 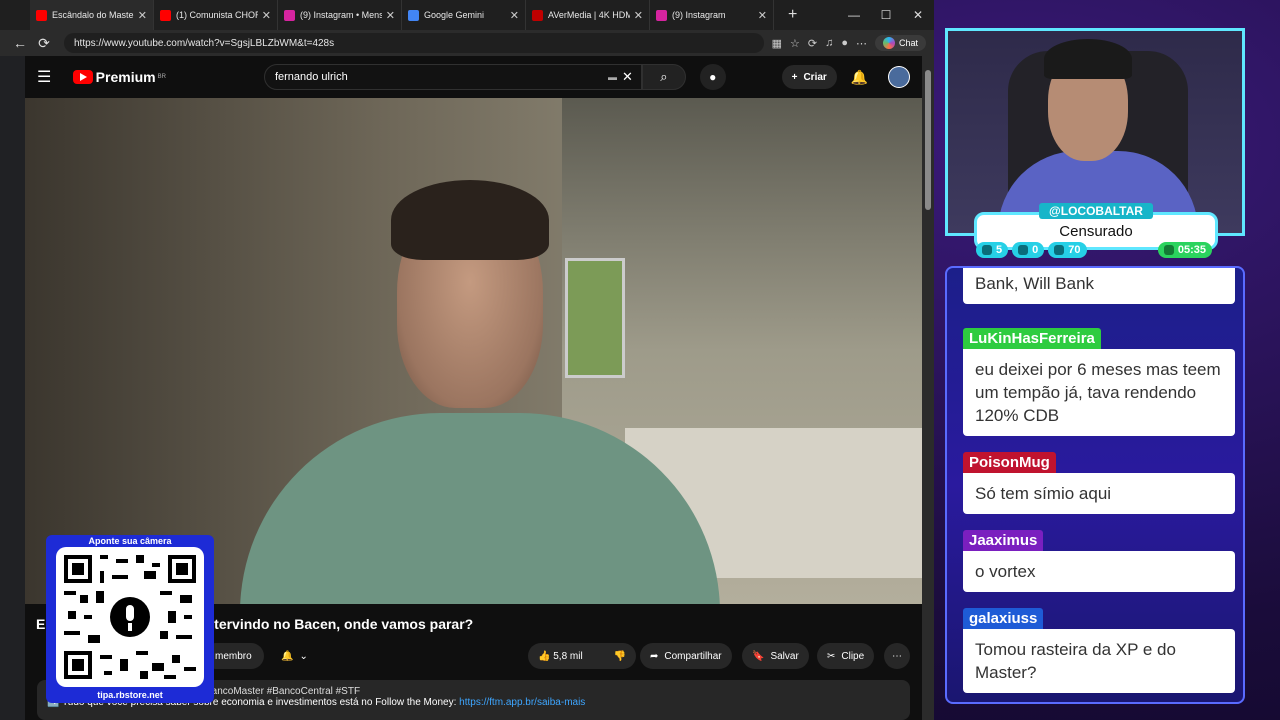 I want to click on dislike-button: 👎, so click(x=620, y=656).